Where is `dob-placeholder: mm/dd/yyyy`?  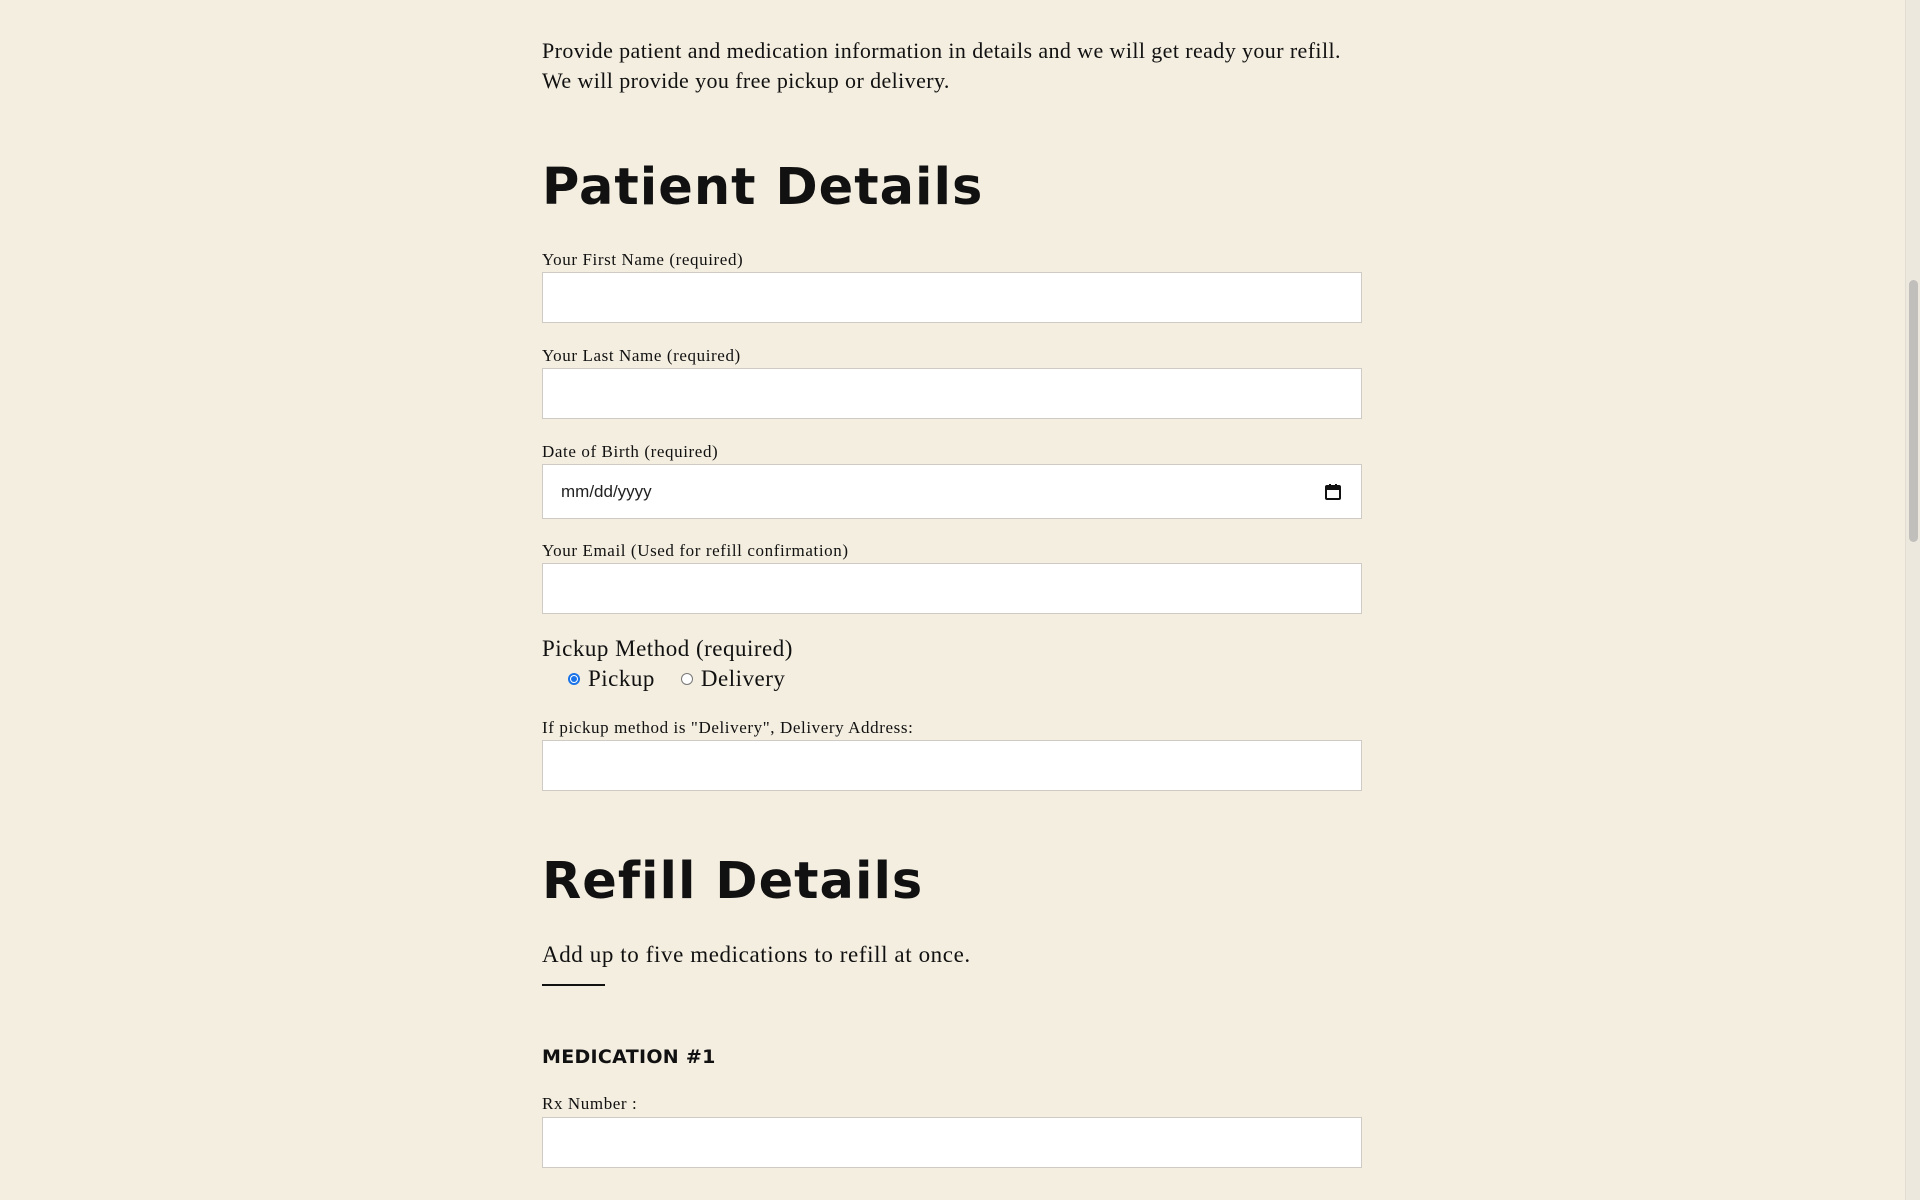 dob-placeholder: mm/dd/yyyy is located at coordinates (606, 491).